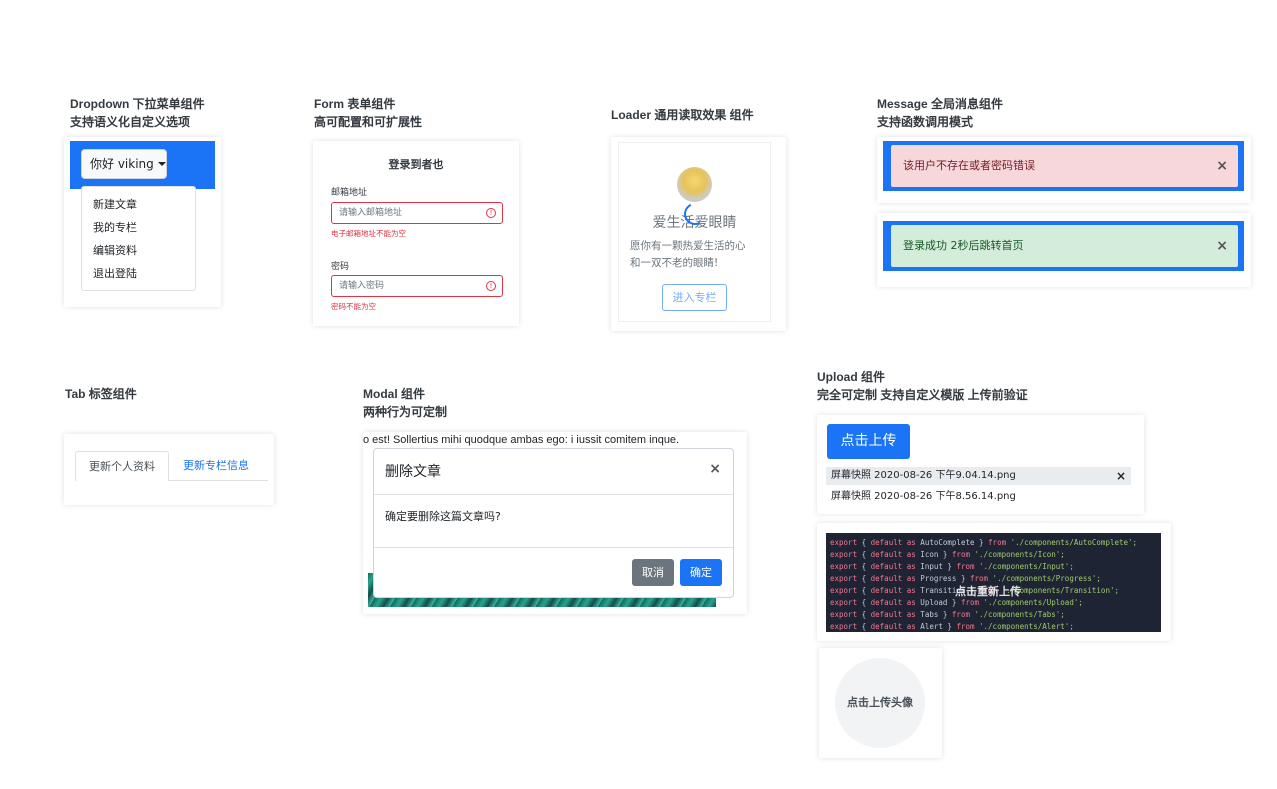  I want to click on password-placeholder: 请输入密码, so click(362, 286).